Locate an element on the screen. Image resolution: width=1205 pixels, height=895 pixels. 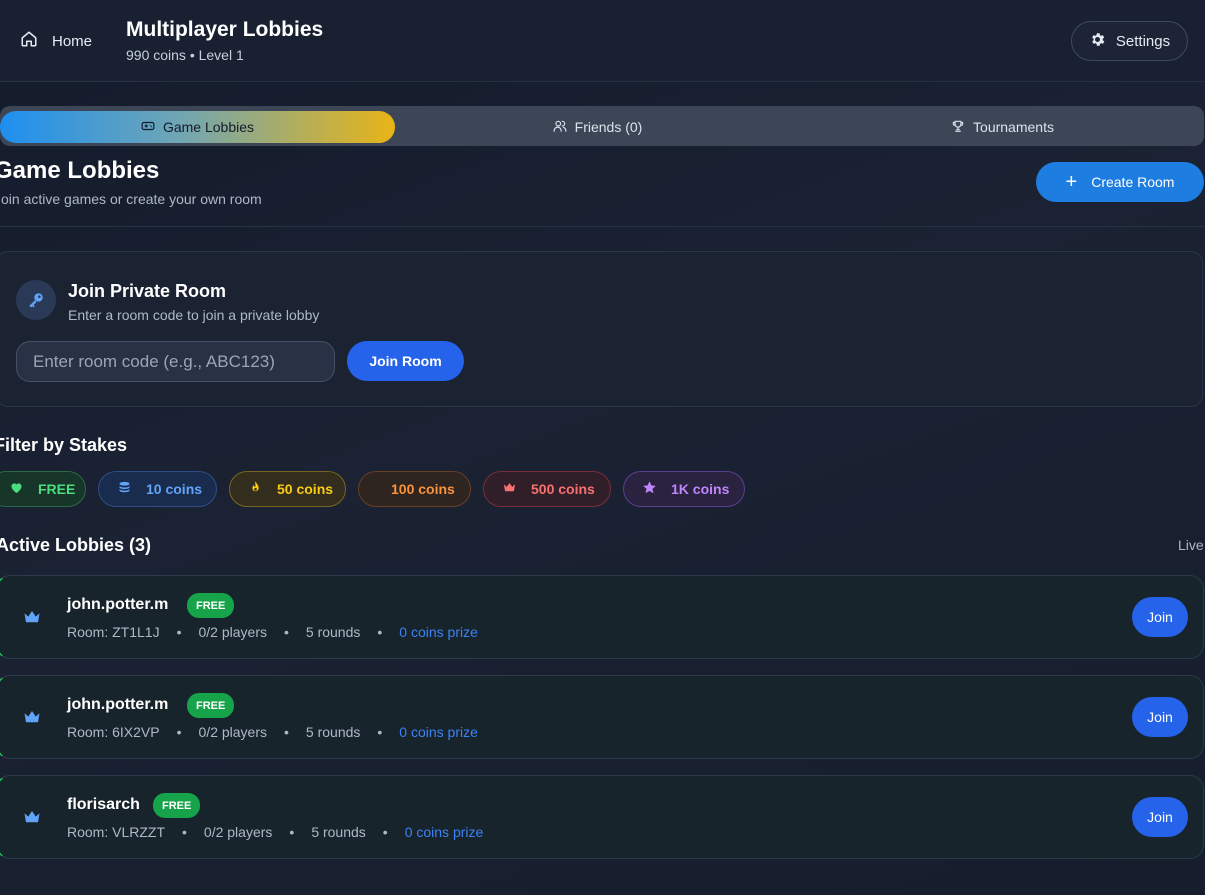
room-code: Room: VLRZZT is located at coordinates (116, 832).